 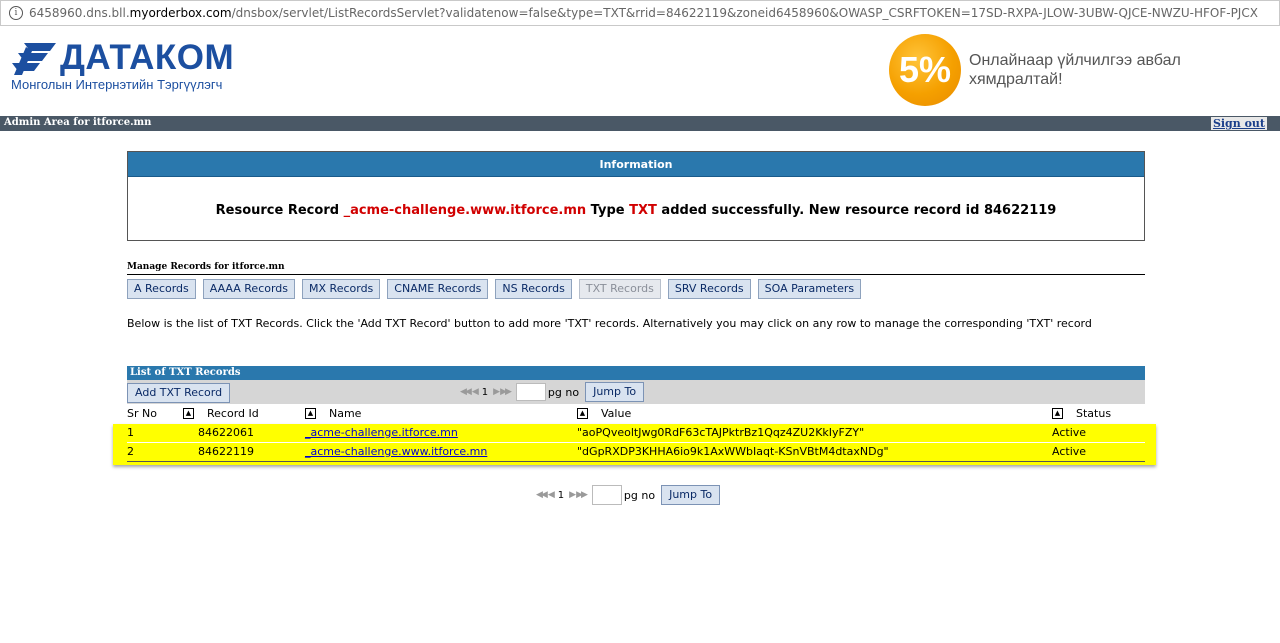 What do you see at coordinates (636, 373) in the screenshot?
I see `list-title: List of TXT Records` at bounding box center [636, 373].